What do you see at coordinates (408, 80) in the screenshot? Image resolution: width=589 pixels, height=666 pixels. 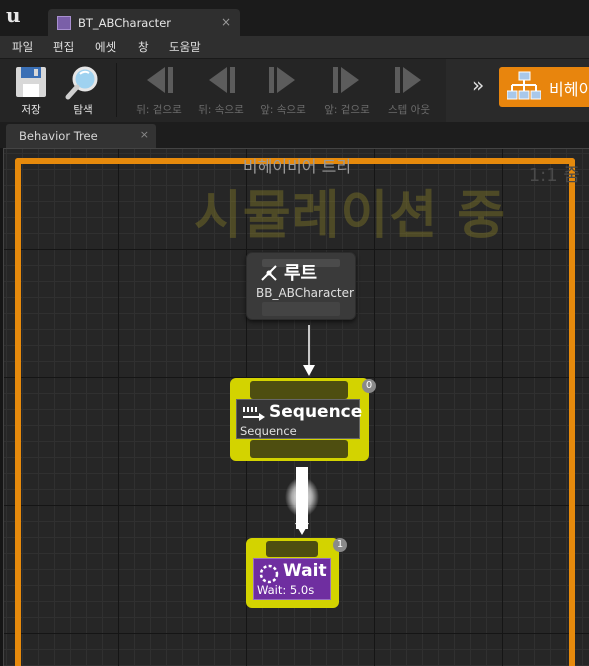 I see `step-out-icon` at bounding box center [408, 80].